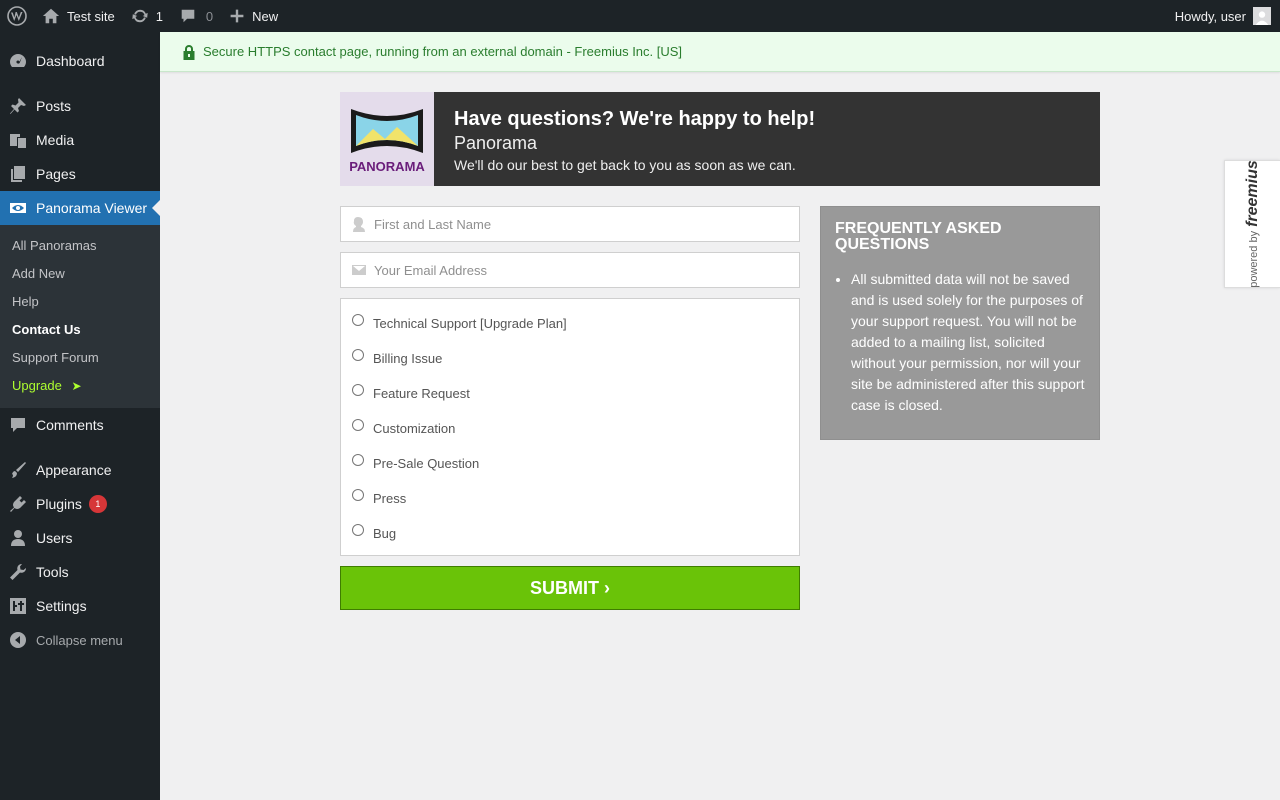 This screenshot has width=1280, height=800. What do you see at coordinates (56, 174) in the screenshot?
I see `sidebar-item-label: Pages` at bounding box center [56, 174].